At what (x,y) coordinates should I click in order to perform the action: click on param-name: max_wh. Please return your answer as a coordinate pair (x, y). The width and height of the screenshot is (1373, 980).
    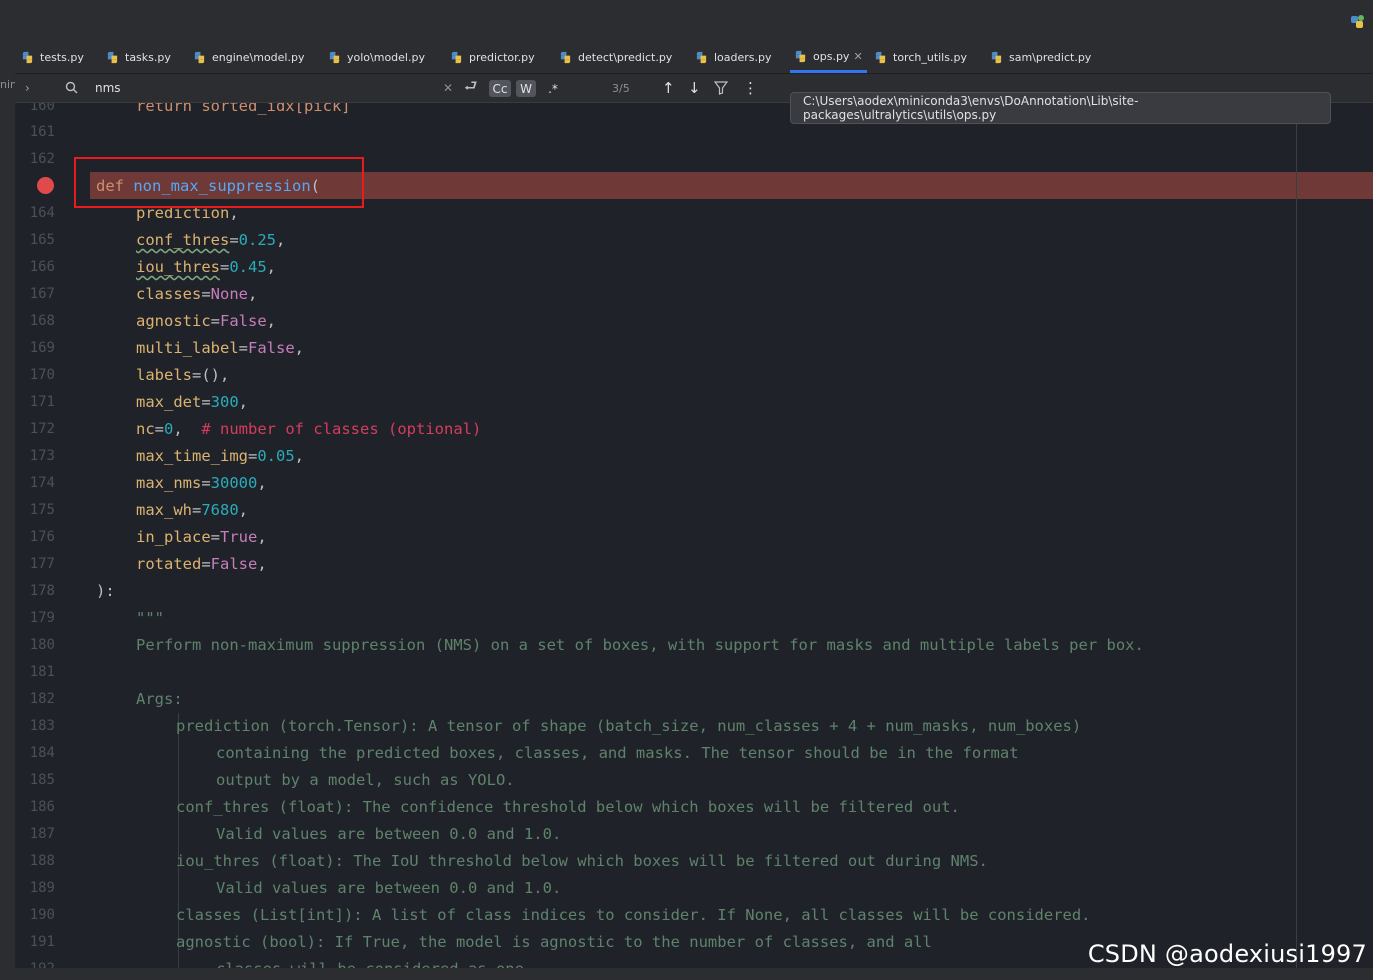
    Looking at the image, I should click on (164, 510).